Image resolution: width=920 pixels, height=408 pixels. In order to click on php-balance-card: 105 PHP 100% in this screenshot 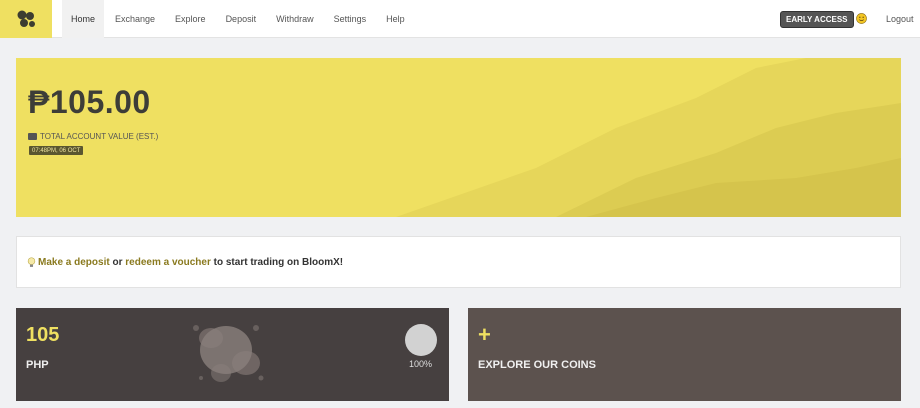, I will do `click(232, 354)`.